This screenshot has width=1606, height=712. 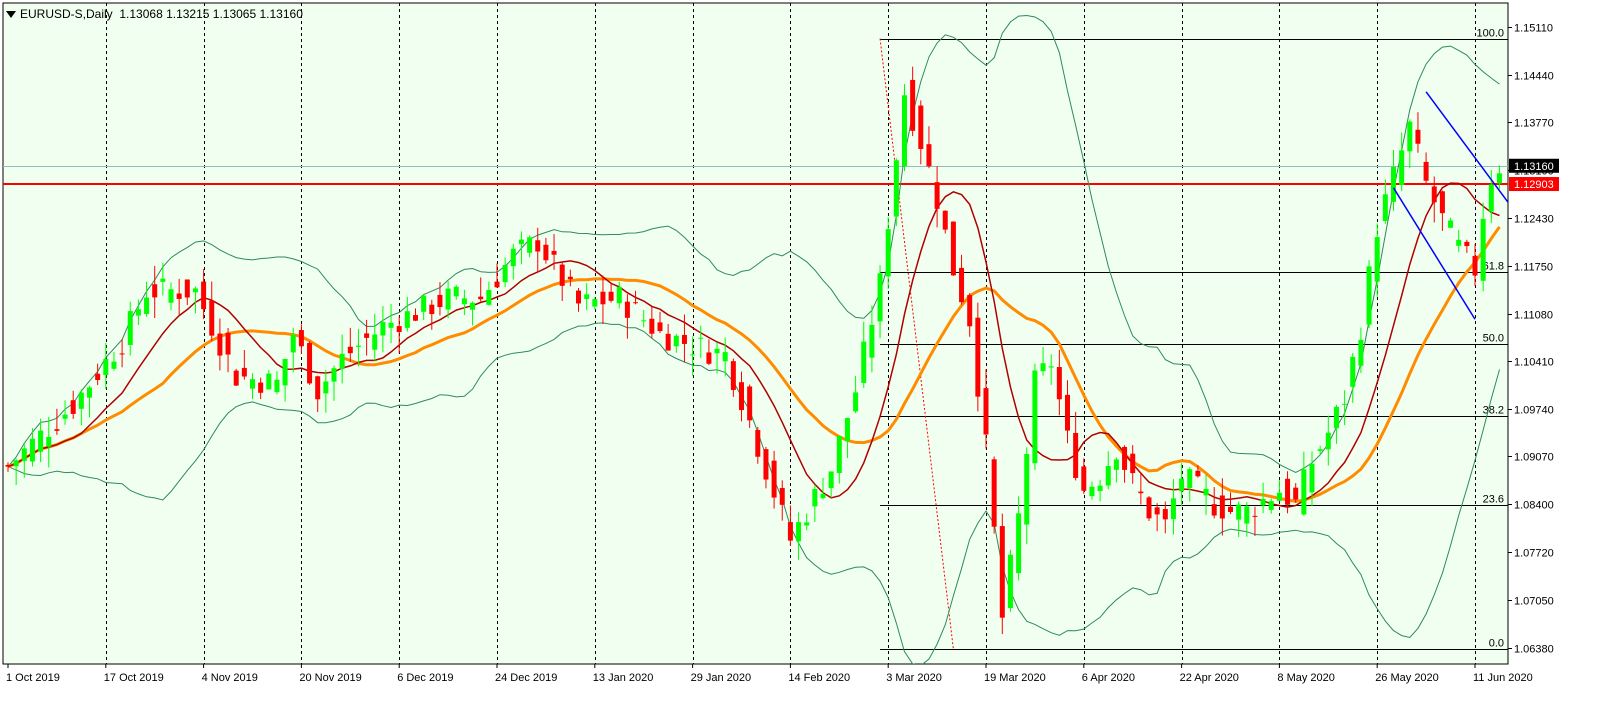 I want to click on last-price-tag: 1.13160, so click(x=1534, y=165).